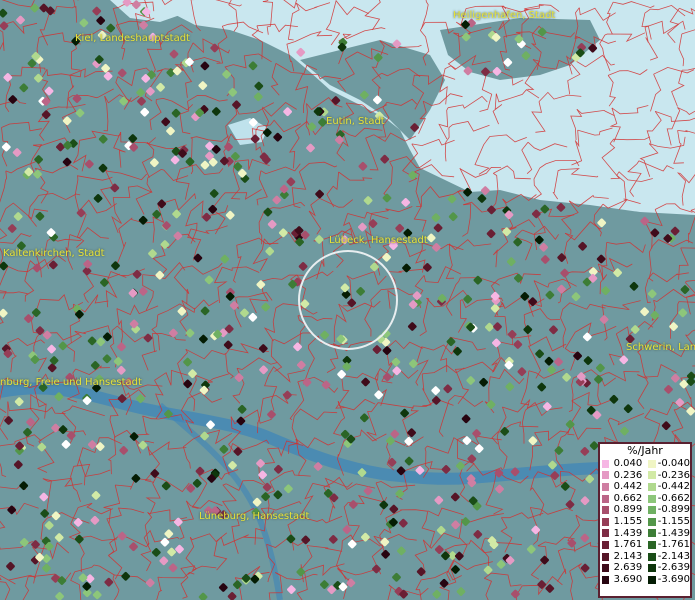 This screenshot has width=695, height=600. What do you see at coordinates (673, 510) in the screenshot?
I see `legend-value-negative: -0.899` at bounding box center [673, 510].